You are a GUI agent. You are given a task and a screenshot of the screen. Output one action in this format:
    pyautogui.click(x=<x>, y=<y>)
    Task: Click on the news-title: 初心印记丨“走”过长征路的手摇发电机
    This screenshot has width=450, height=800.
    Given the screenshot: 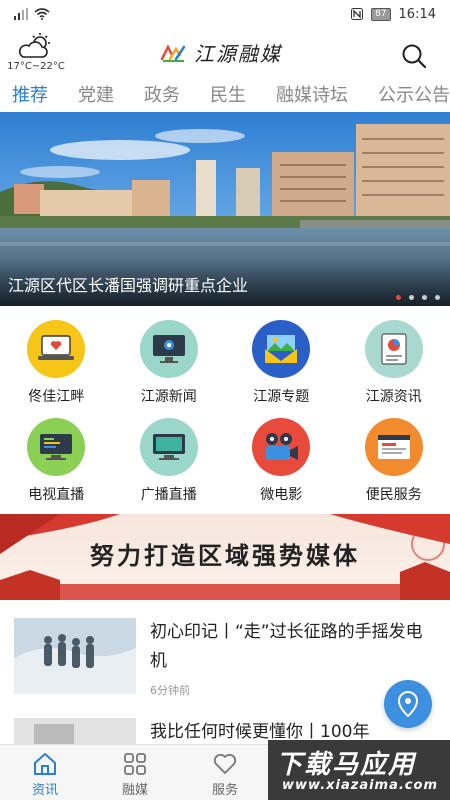 What is the action you would take?
    pyautogui.click(x=286, y=646)
    